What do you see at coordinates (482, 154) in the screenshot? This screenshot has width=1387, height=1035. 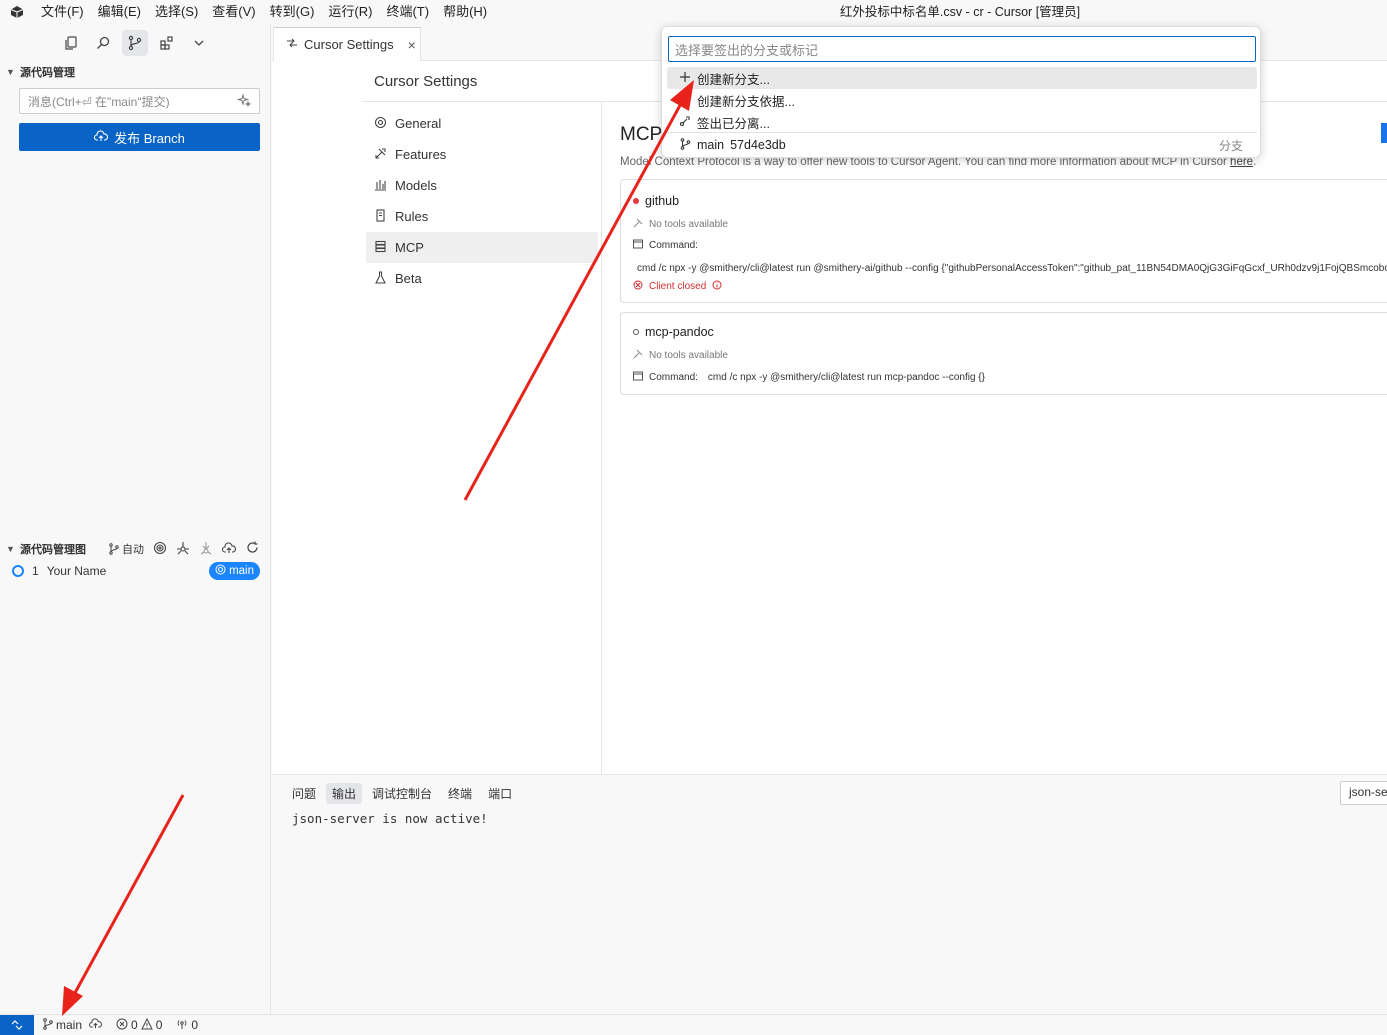 I see `nav-item-features: Features` at bounding box center [482, 154].